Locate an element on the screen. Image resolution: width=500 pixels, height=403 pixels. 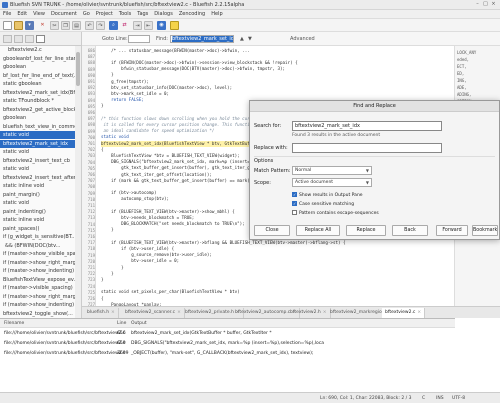
minimize-button: – is located at coordinates (477, 4).